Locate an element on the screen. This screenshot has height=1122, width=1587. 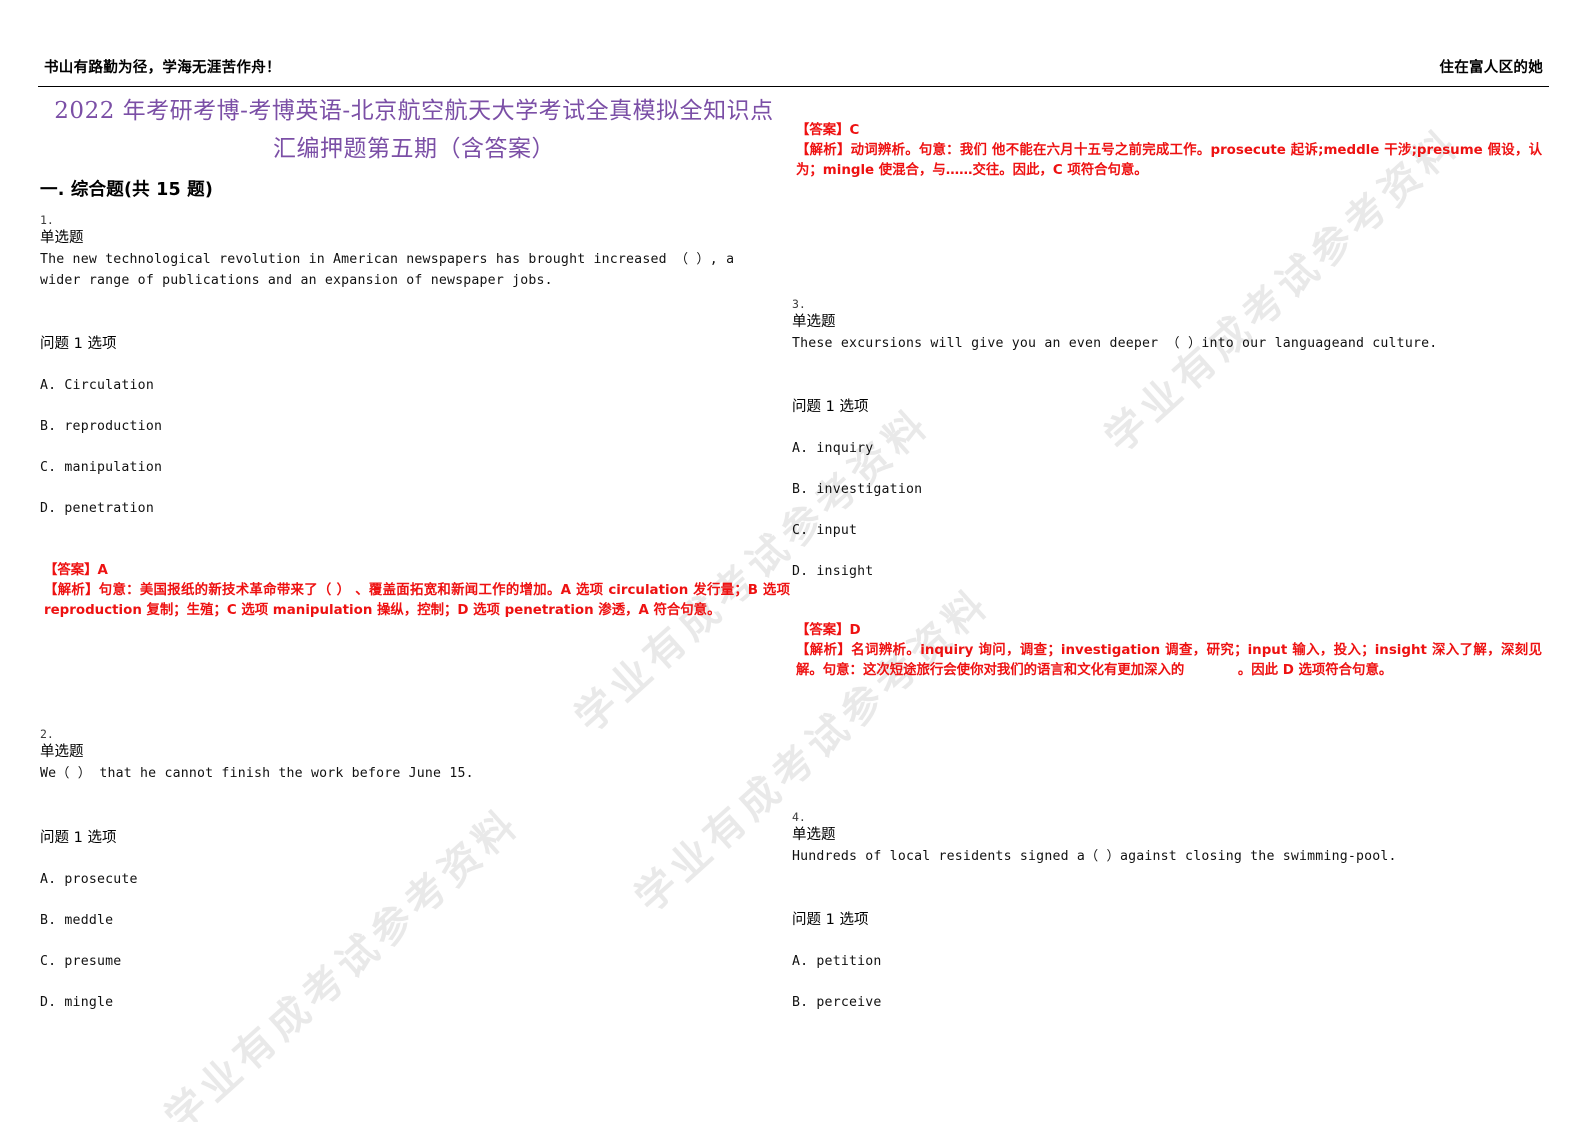
header-divider is located at coordinates (793, 86).